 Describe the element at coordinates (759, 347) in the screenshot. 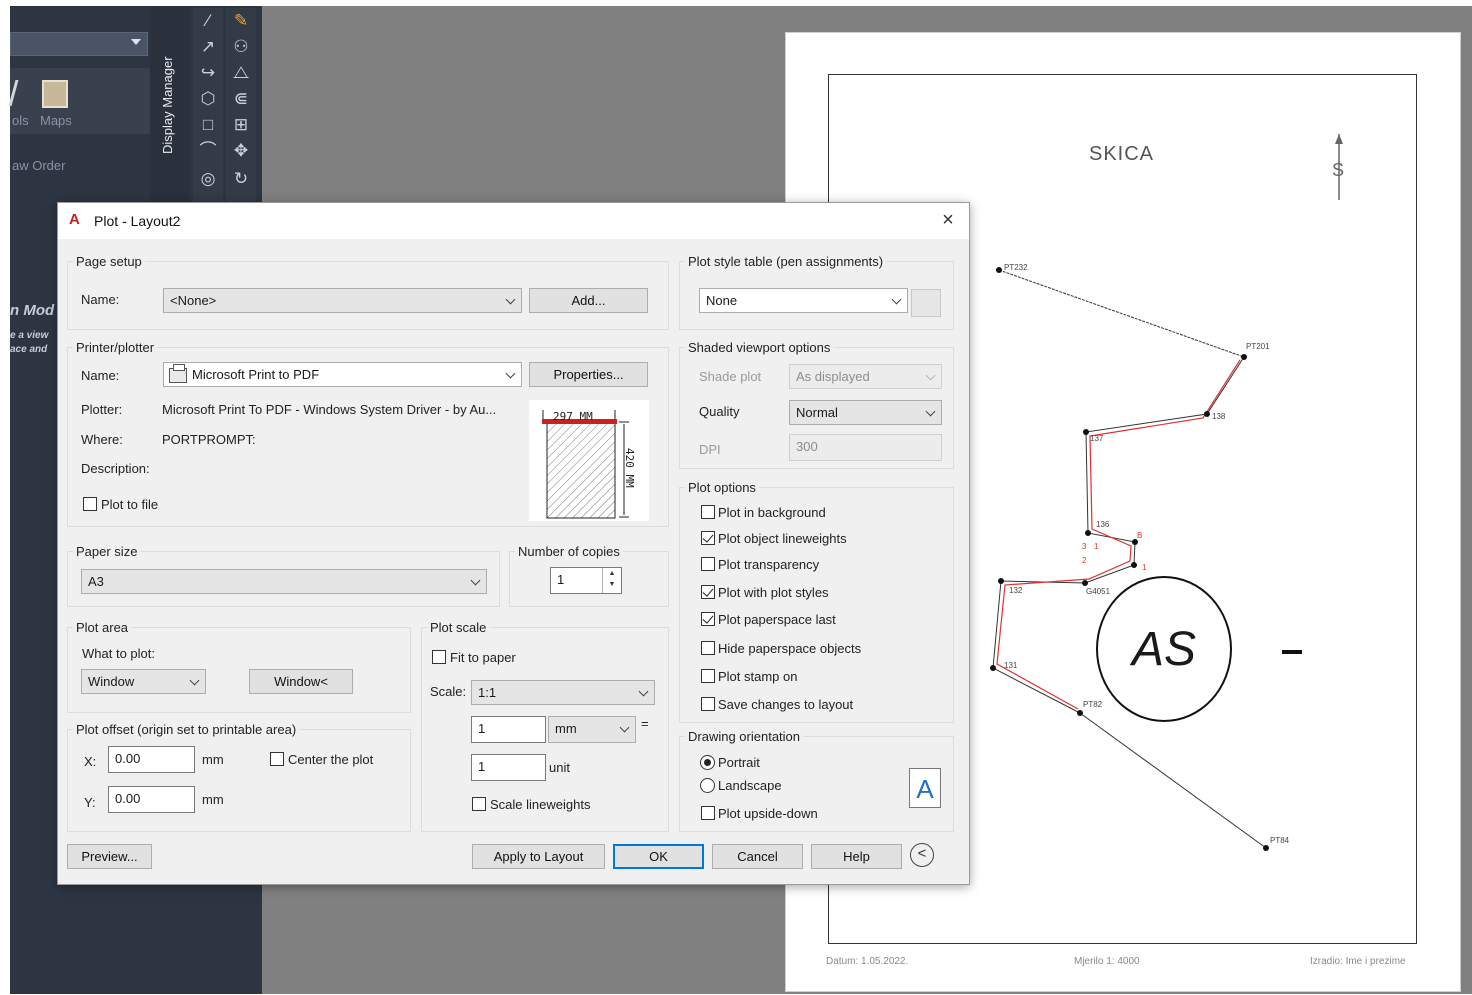

I see `shaded-viewport-label: Shaded viewport options` at that location.